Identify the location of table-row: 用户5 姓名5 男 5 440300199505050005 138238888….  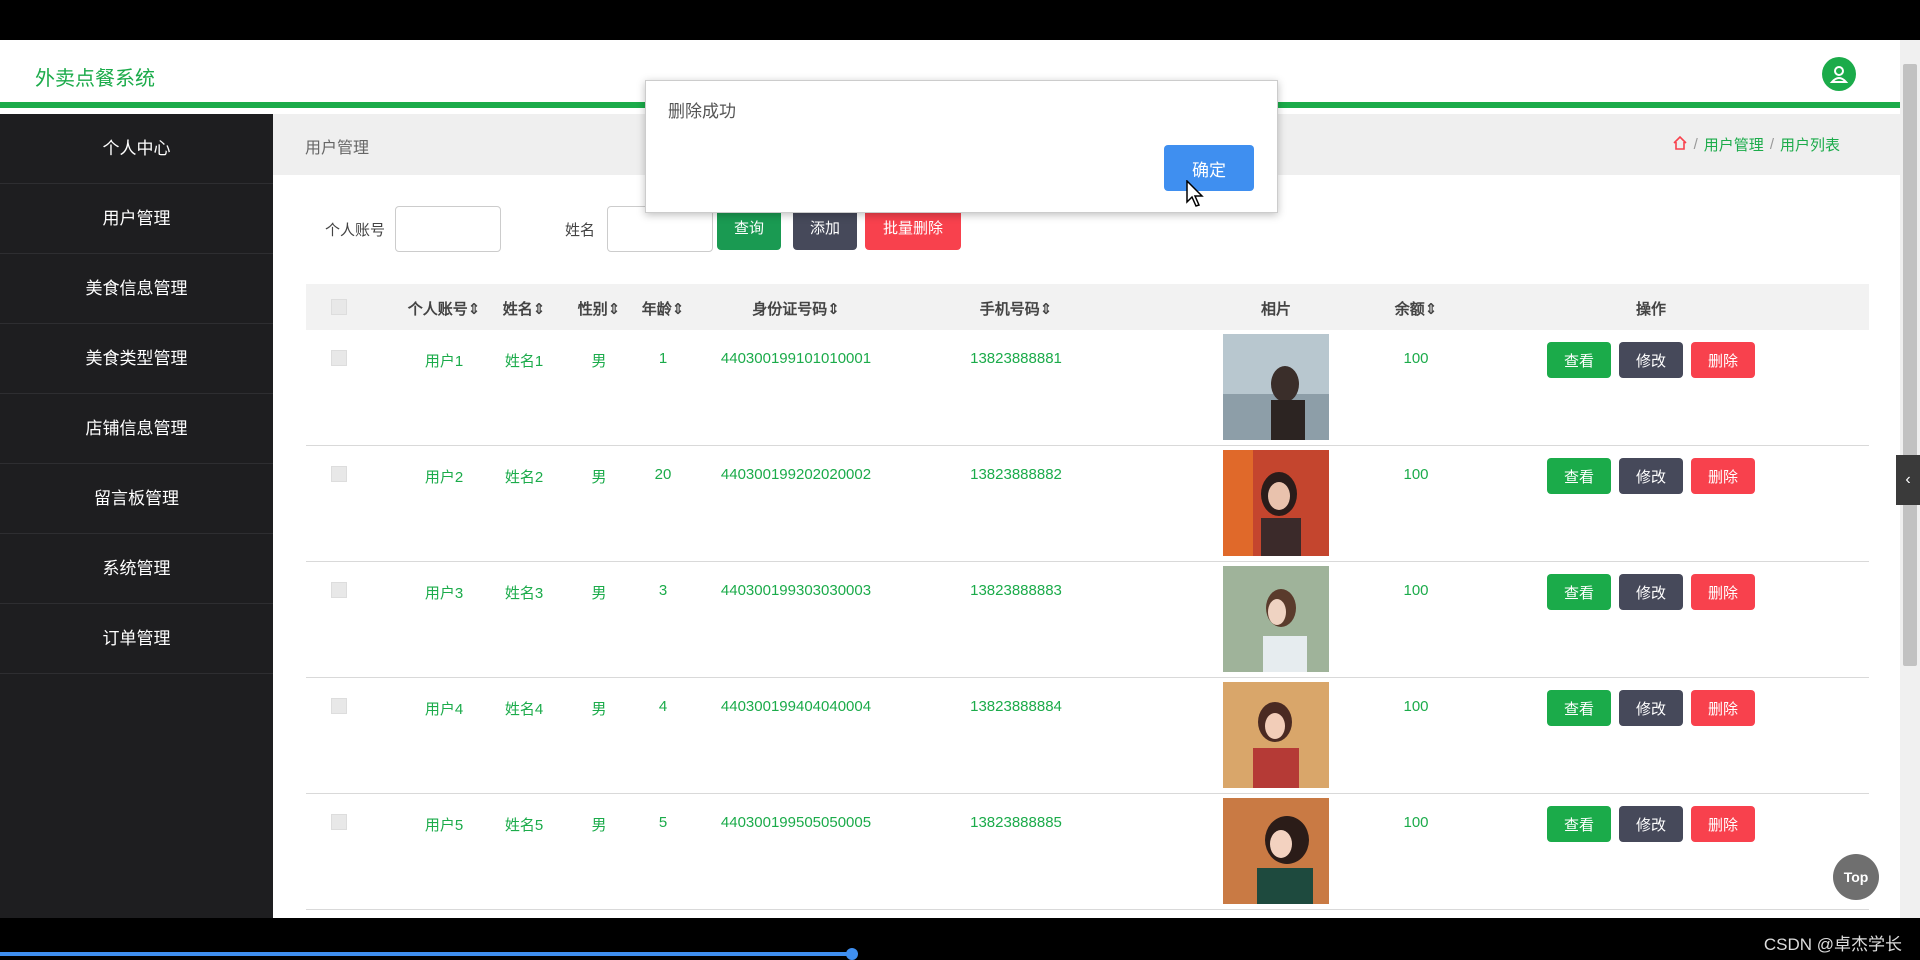
(1087, 852).